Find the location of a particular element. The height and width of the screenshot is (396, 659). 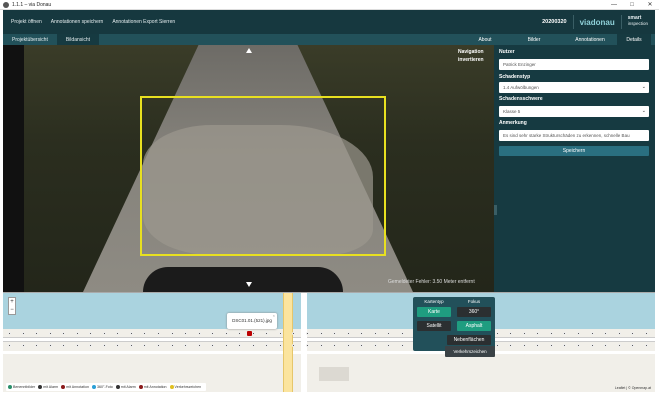

maximize-button: □ is located at coordinates (632, 5).